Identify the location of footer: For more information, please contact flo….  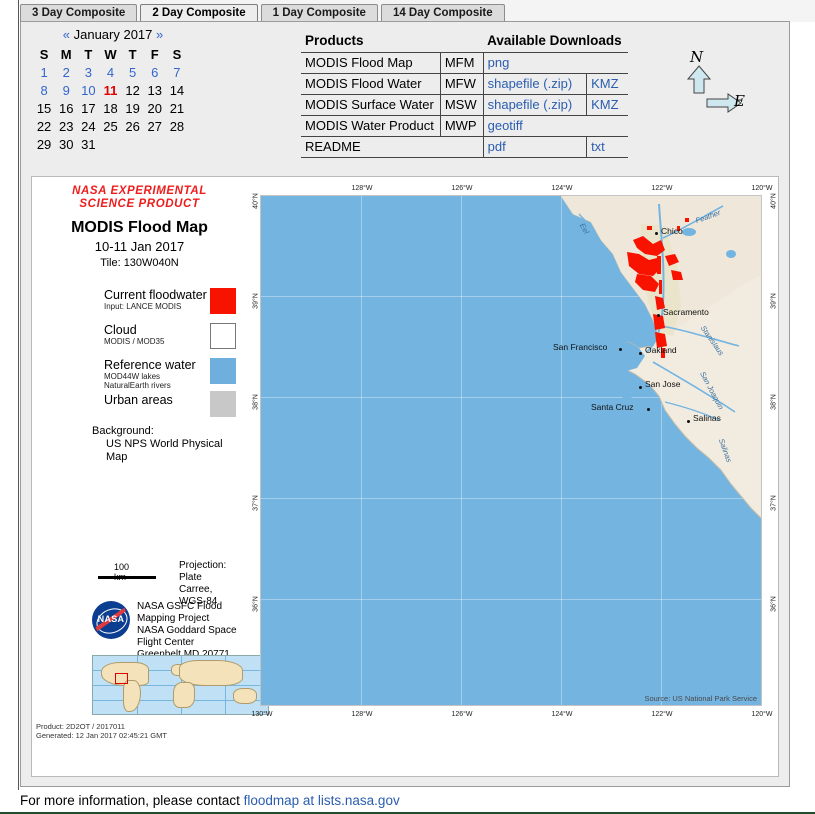
(417, 799).